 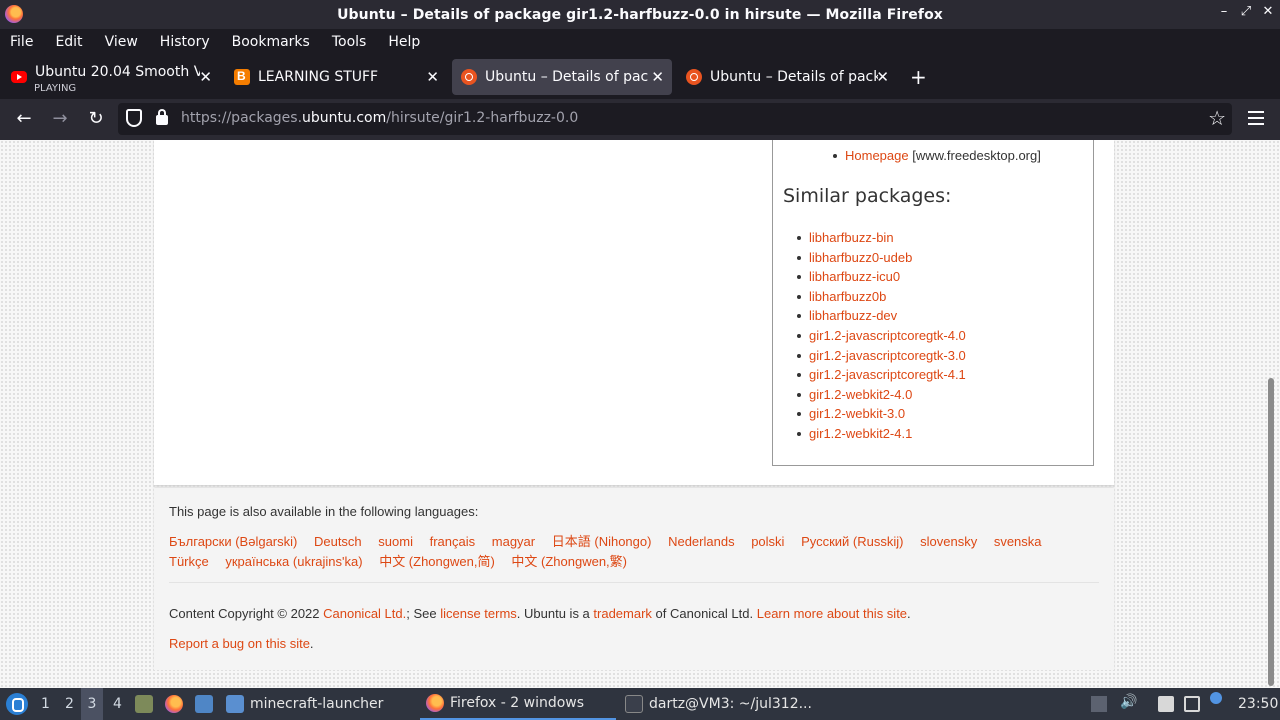 I want to click on language-link: Nederlands, so click(x=701, y=541).